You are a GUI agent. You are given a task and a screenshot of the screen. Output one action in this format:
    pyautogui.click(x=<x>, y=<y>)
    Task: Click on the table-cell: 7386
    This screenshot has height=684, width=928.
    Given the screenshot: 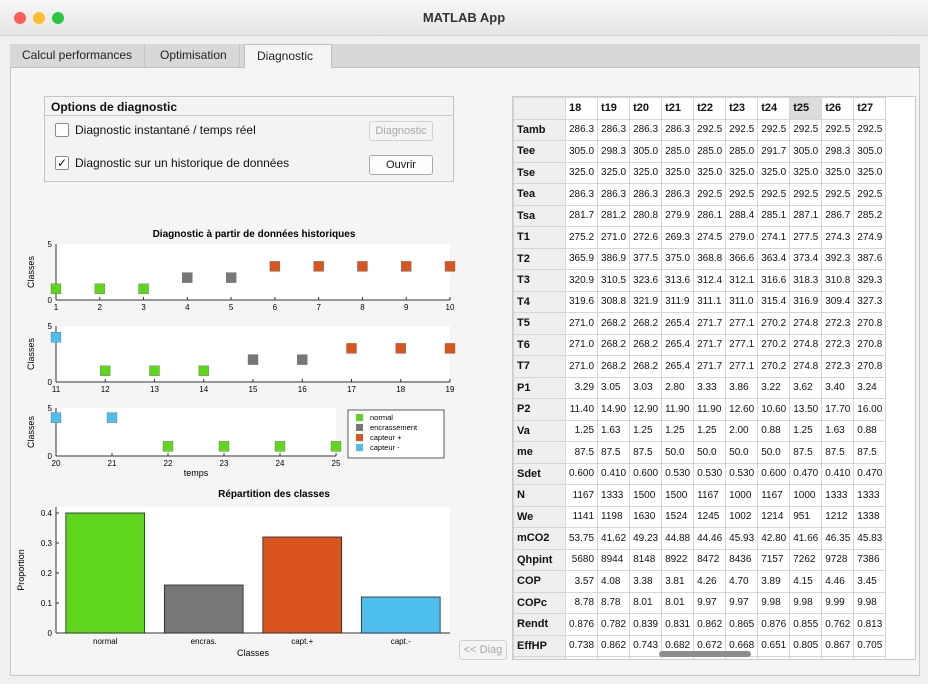 What is the action you would take?
    pyautogui.click(x=870, y=559)
    